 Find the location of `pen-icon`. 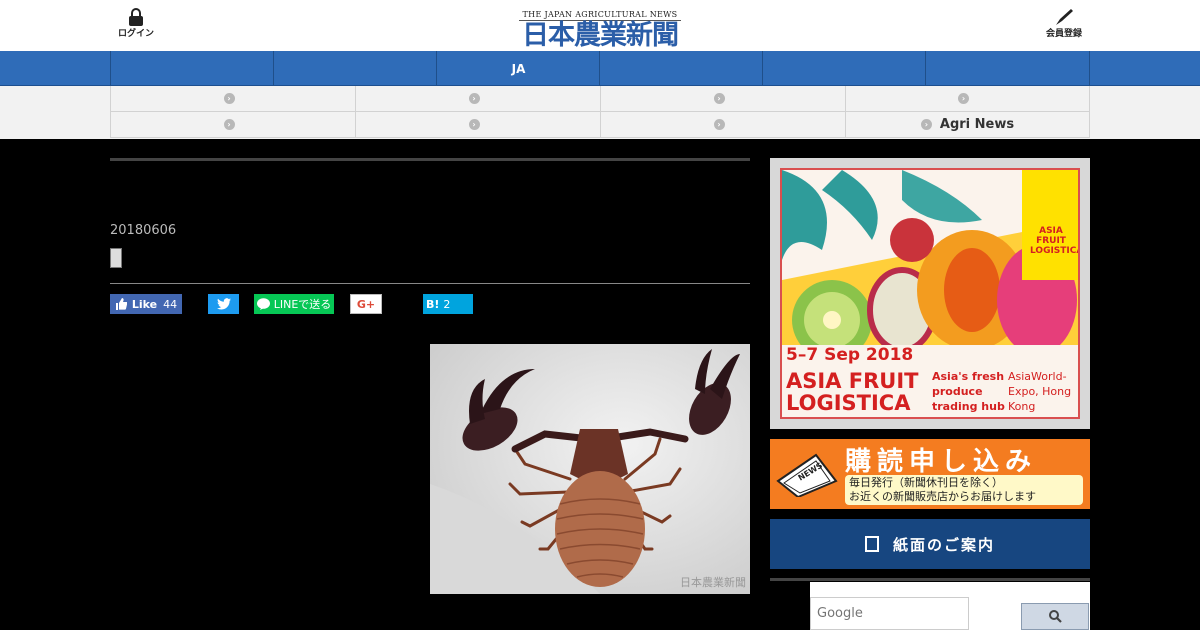

pen-icon is located at coordinates (1064, 17).